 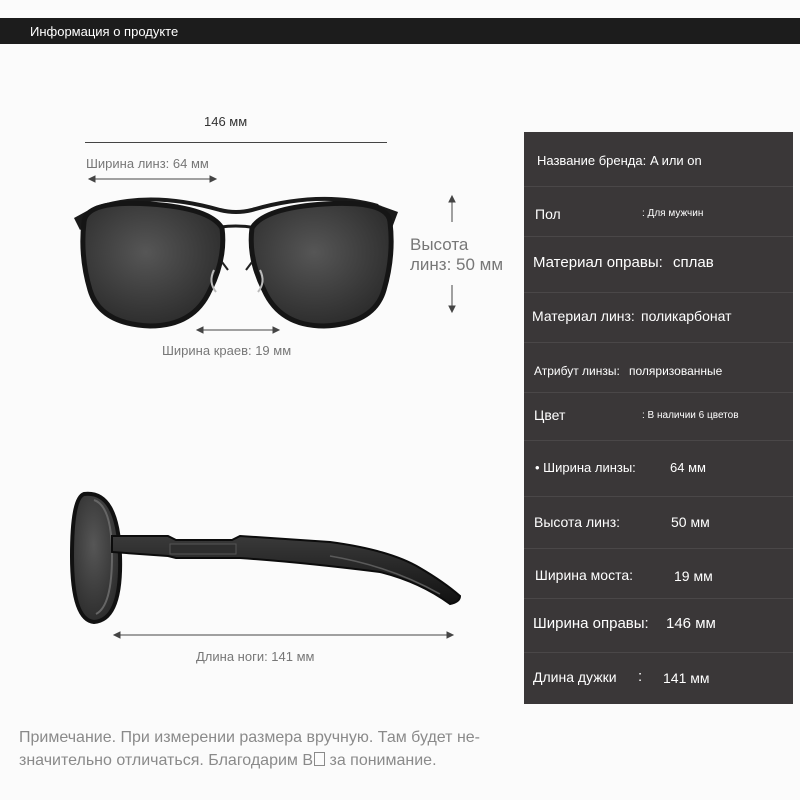 I want to click on spec-value-frame-width: 146 мм, so click(x=691, y=623).